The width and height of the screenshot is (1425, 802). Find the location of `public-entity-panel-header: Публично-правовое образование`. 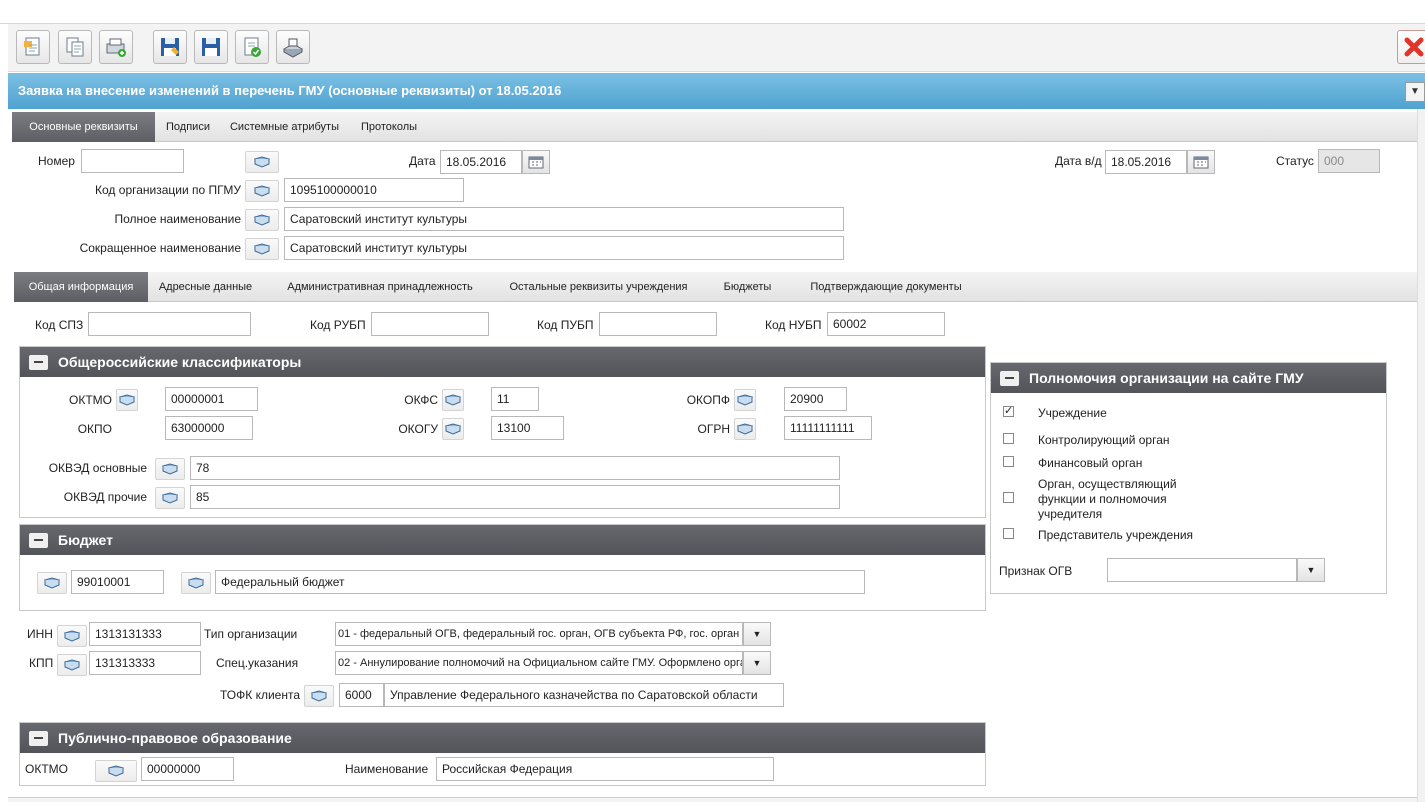

public-entity-panel-header: Публично-правовое образование is located at coordinates (502, 738).